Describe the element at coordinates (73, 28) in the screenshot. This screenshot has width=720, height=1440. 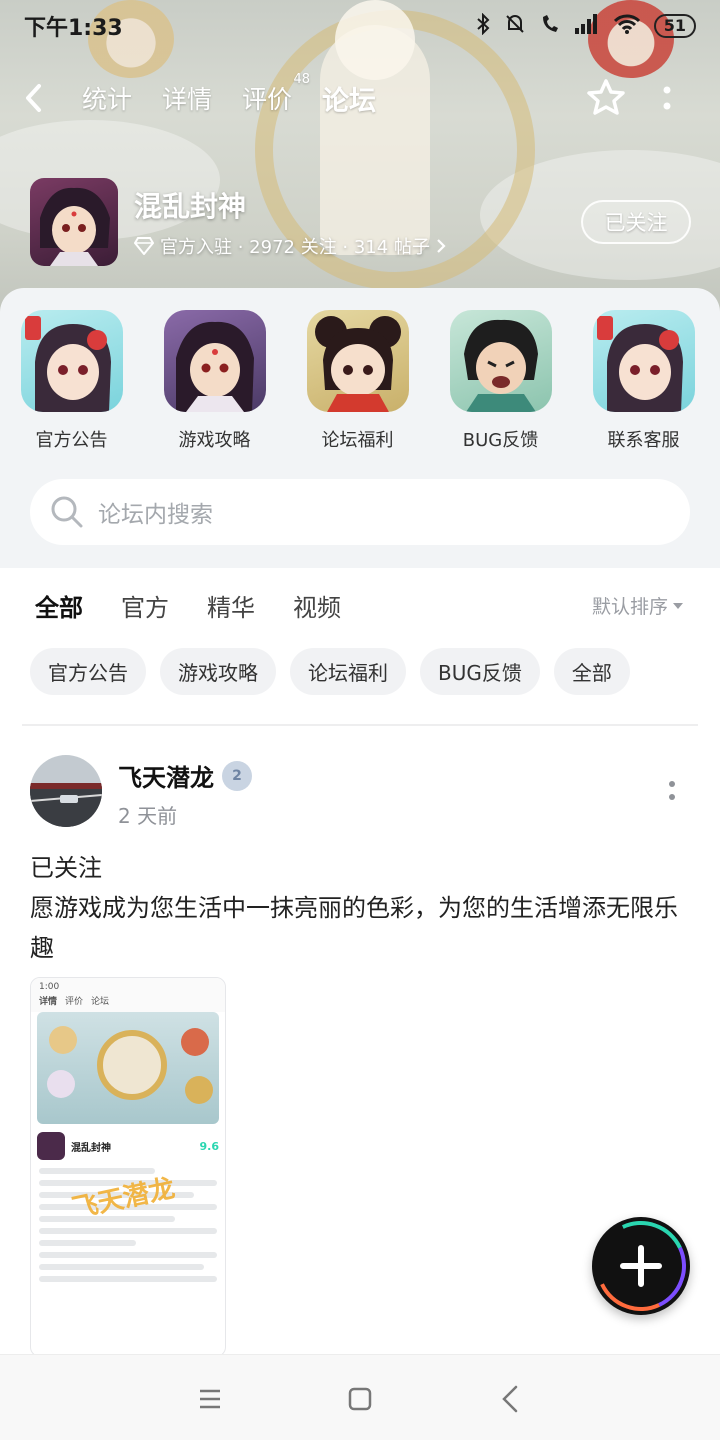
I see `status-time: 下午1:33` at that location.